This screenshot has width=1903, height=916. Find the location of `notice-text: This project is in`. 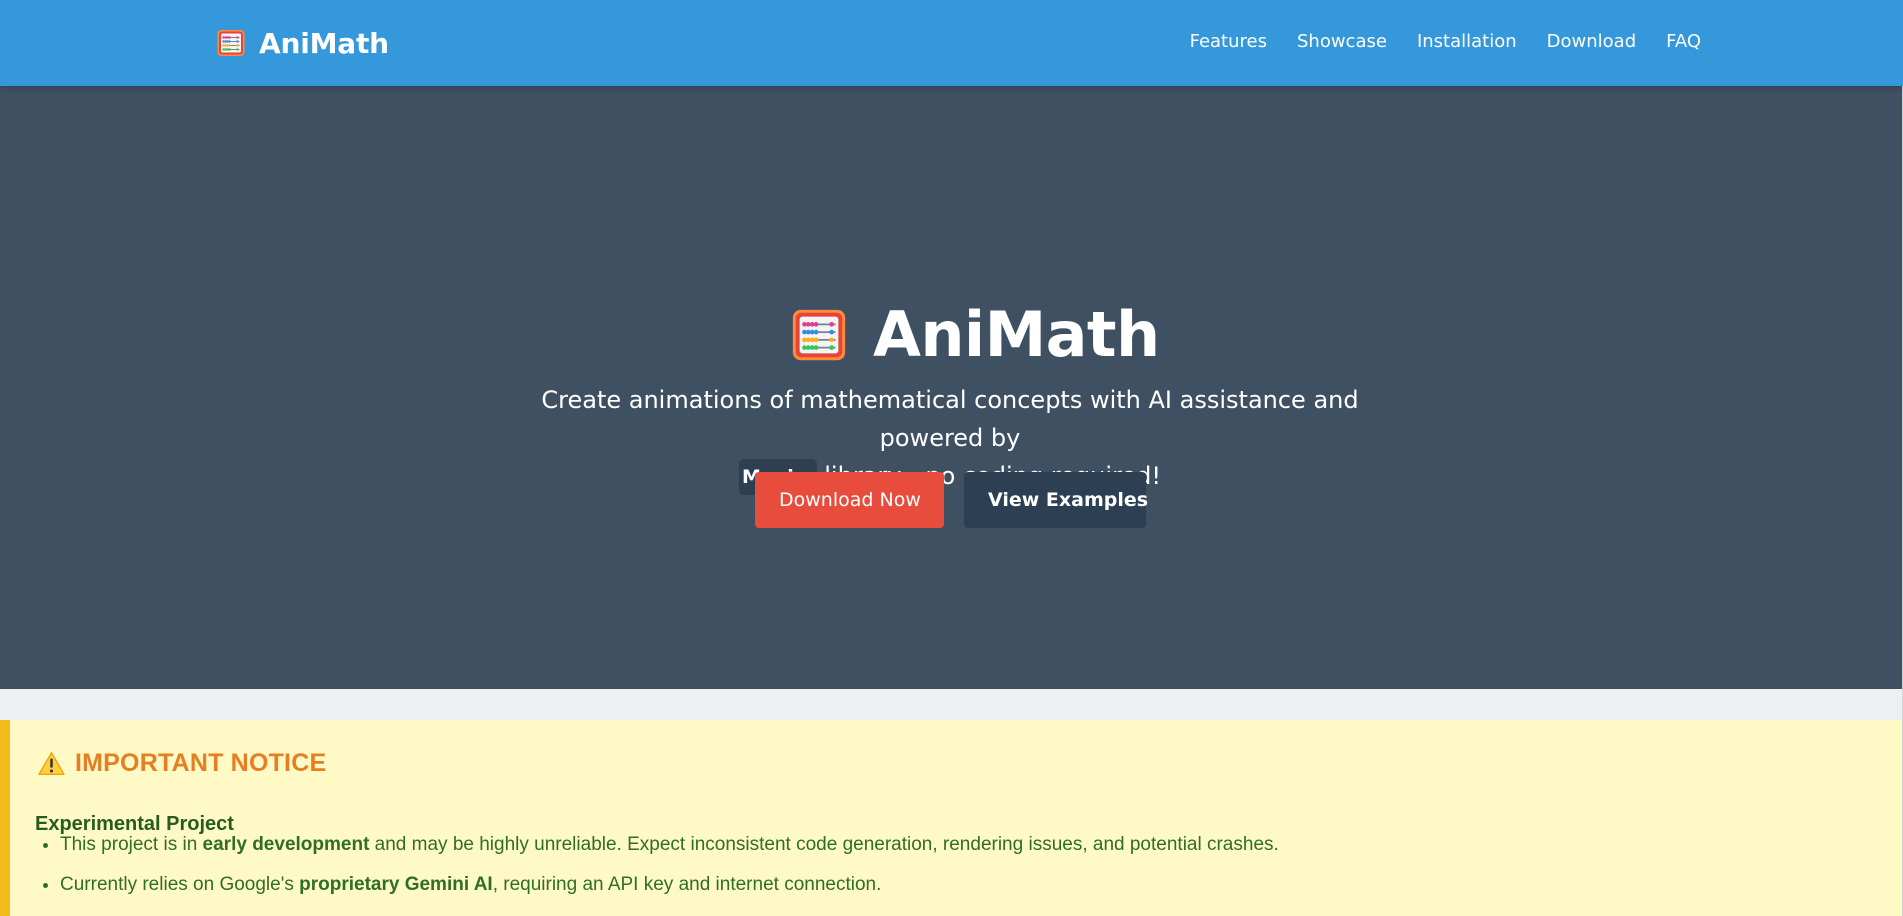

notice-text: This project is in is located at coordinates (131, 844).